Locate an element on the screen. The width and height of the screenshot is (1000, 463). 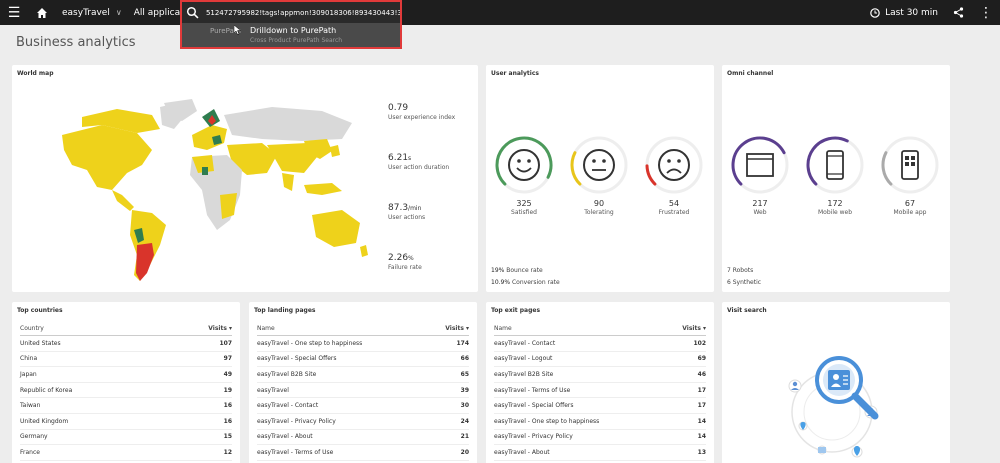
exit-page-row: easyTravel - One step to happiness 14 is located at coordinates (600, 422).